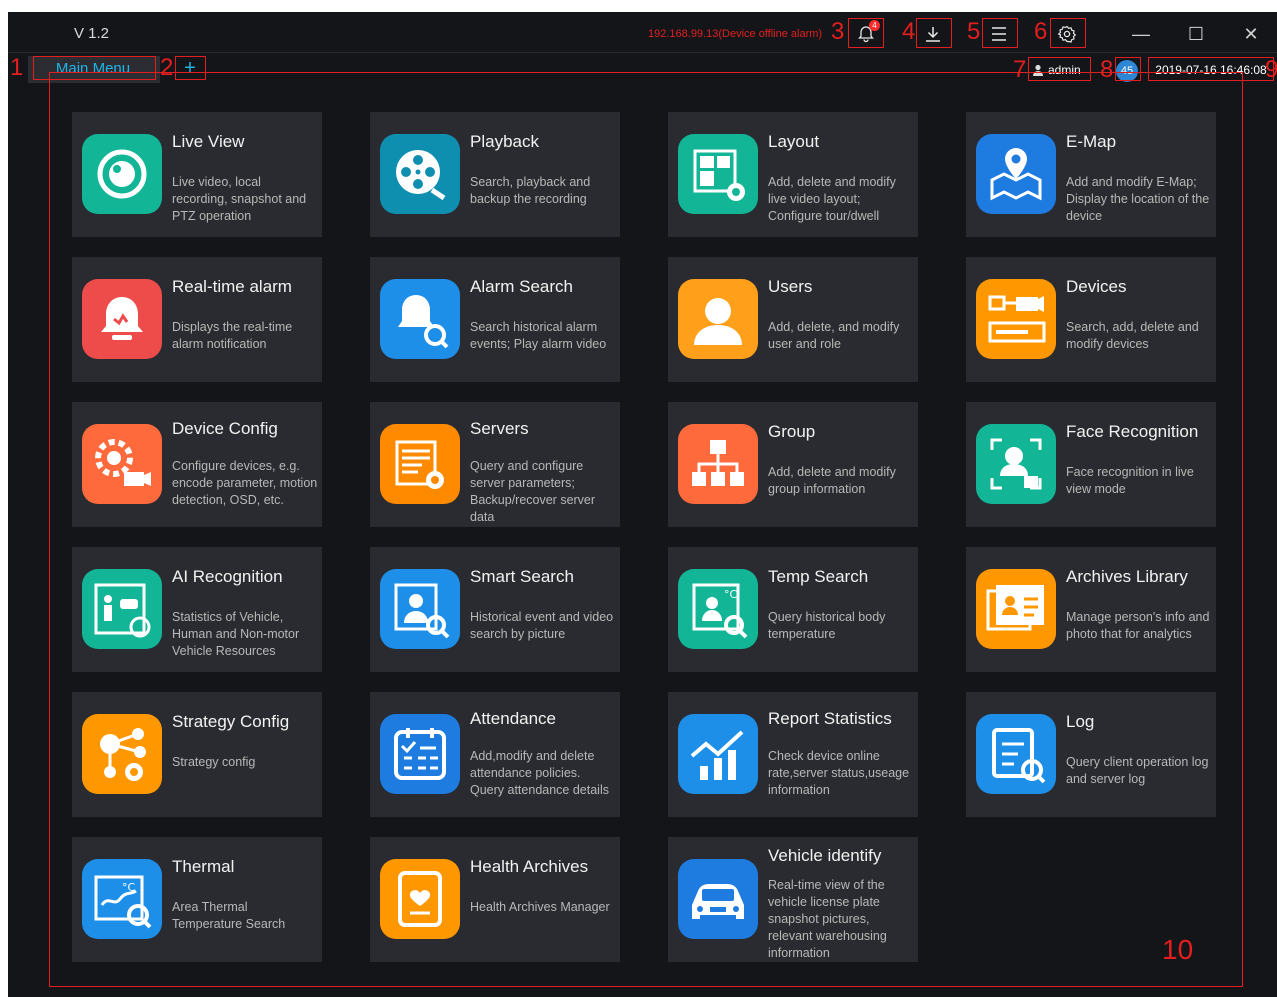  I want to click on module-card-title: Device Config, so click(225, 428).